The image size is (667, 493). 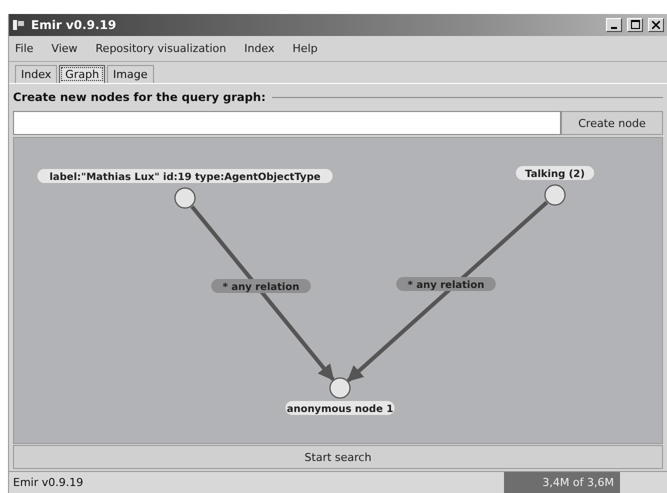 I want to click on maximize-button, so click(x=635, y=25).